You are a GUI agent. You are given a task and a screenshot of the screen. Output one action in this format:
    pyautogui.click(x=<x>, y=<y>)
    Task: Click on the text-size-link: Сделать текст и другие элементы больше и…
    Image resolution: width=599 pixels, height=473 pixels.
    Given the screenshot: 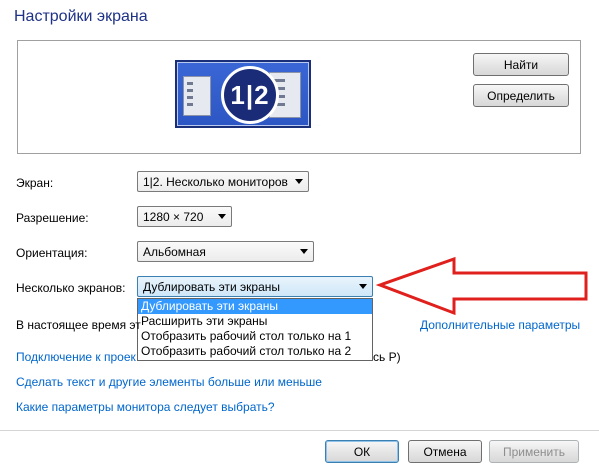 What is the action you would take?
    pyautogui.click(x=169, y=382)
    